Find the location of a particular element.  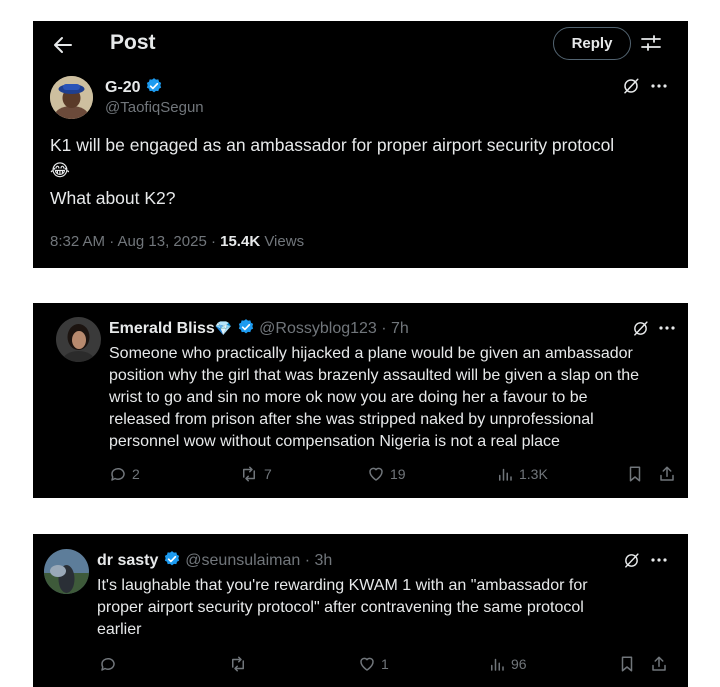

post-text-line: What about K2? is located at coordinates (113, 198).